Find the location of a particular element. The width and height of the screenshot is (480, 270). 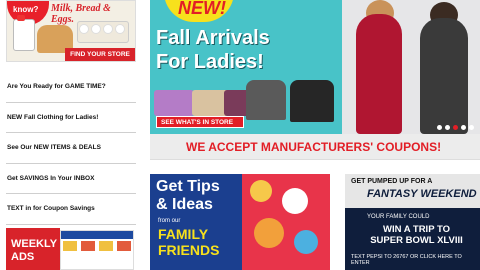

find-your-store-button: FIND YOUR STORE is located at coordinates (100, 54).